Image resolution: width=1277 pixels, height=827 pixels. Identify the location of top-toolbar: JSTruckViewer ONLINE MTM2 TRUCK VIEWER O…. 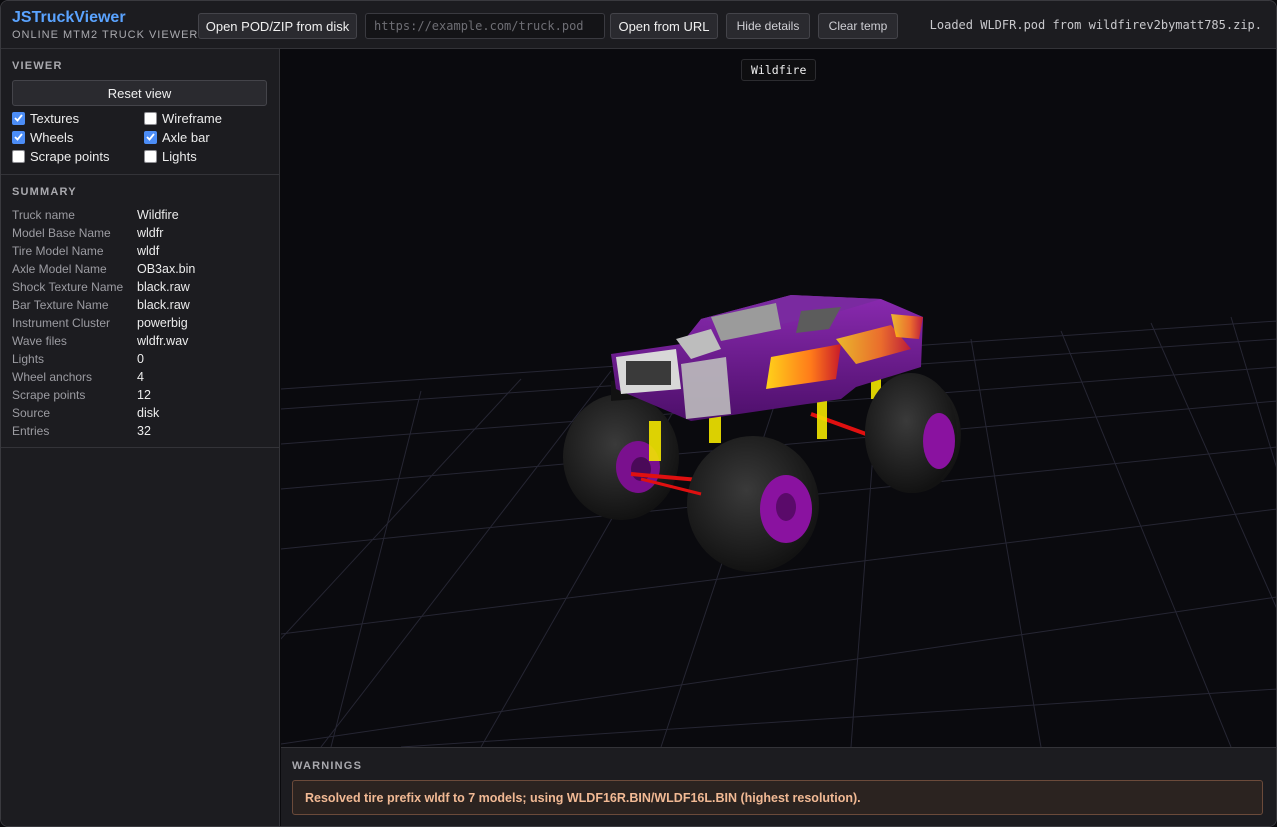
(638, 25).